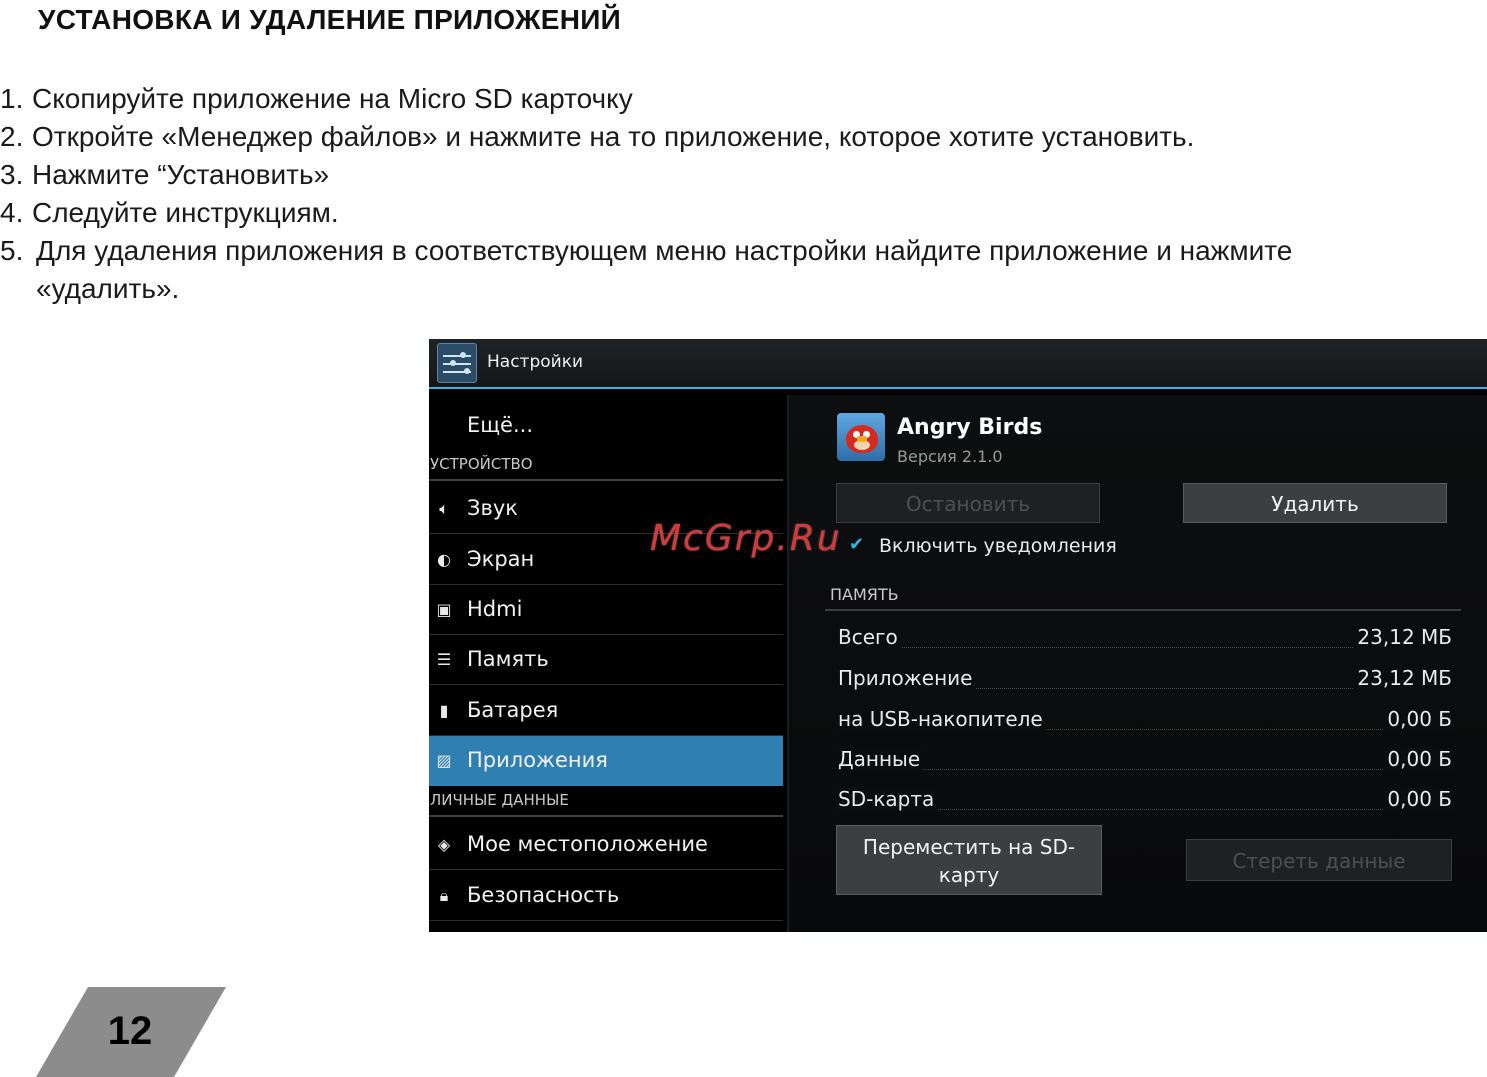 This screenshot has width=1487, height=1077. I want to click on memory-row-total: Всего 23,12 МБ, so click(1145, 639).